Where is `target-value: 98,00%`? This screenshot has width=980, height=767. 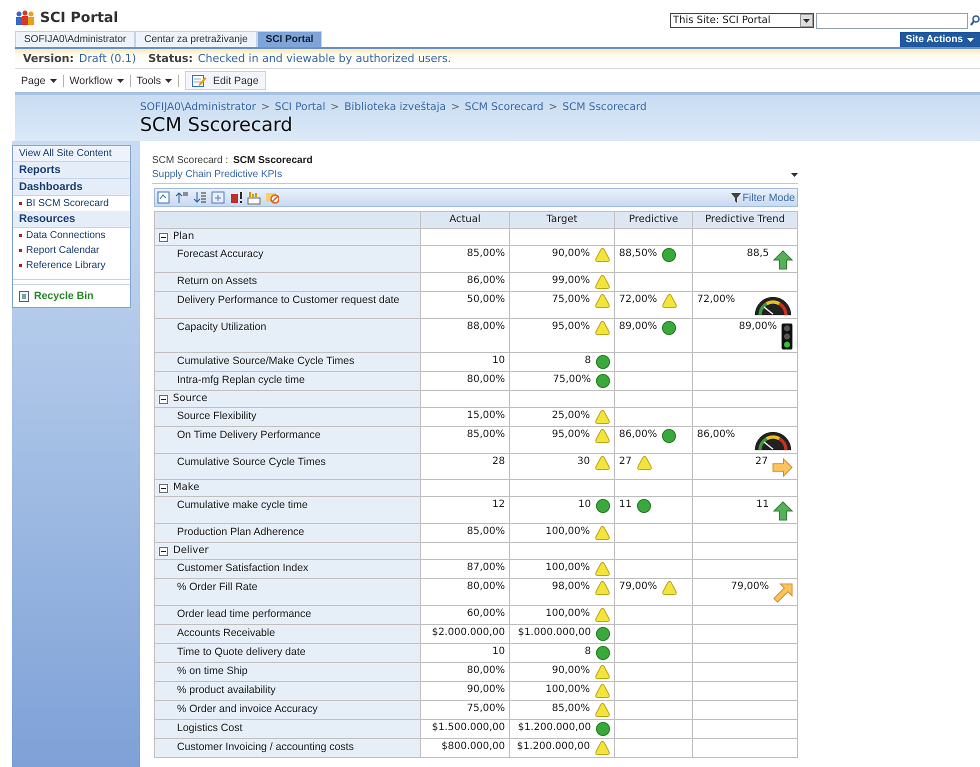 target-value: 98,00% is located at coordinates (571, 587).